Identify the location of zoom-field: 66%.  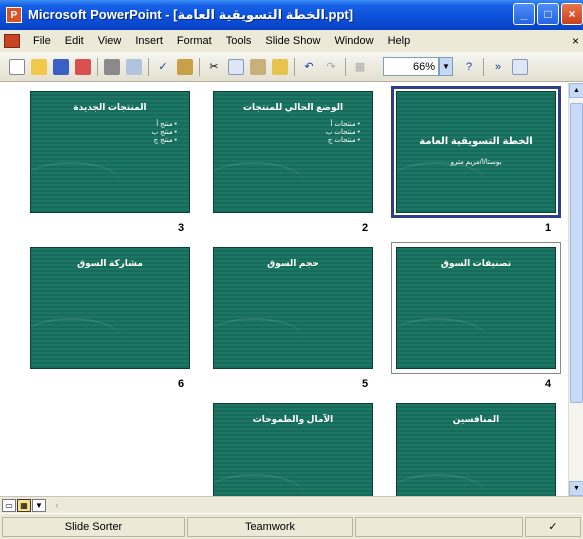
(411, 66).